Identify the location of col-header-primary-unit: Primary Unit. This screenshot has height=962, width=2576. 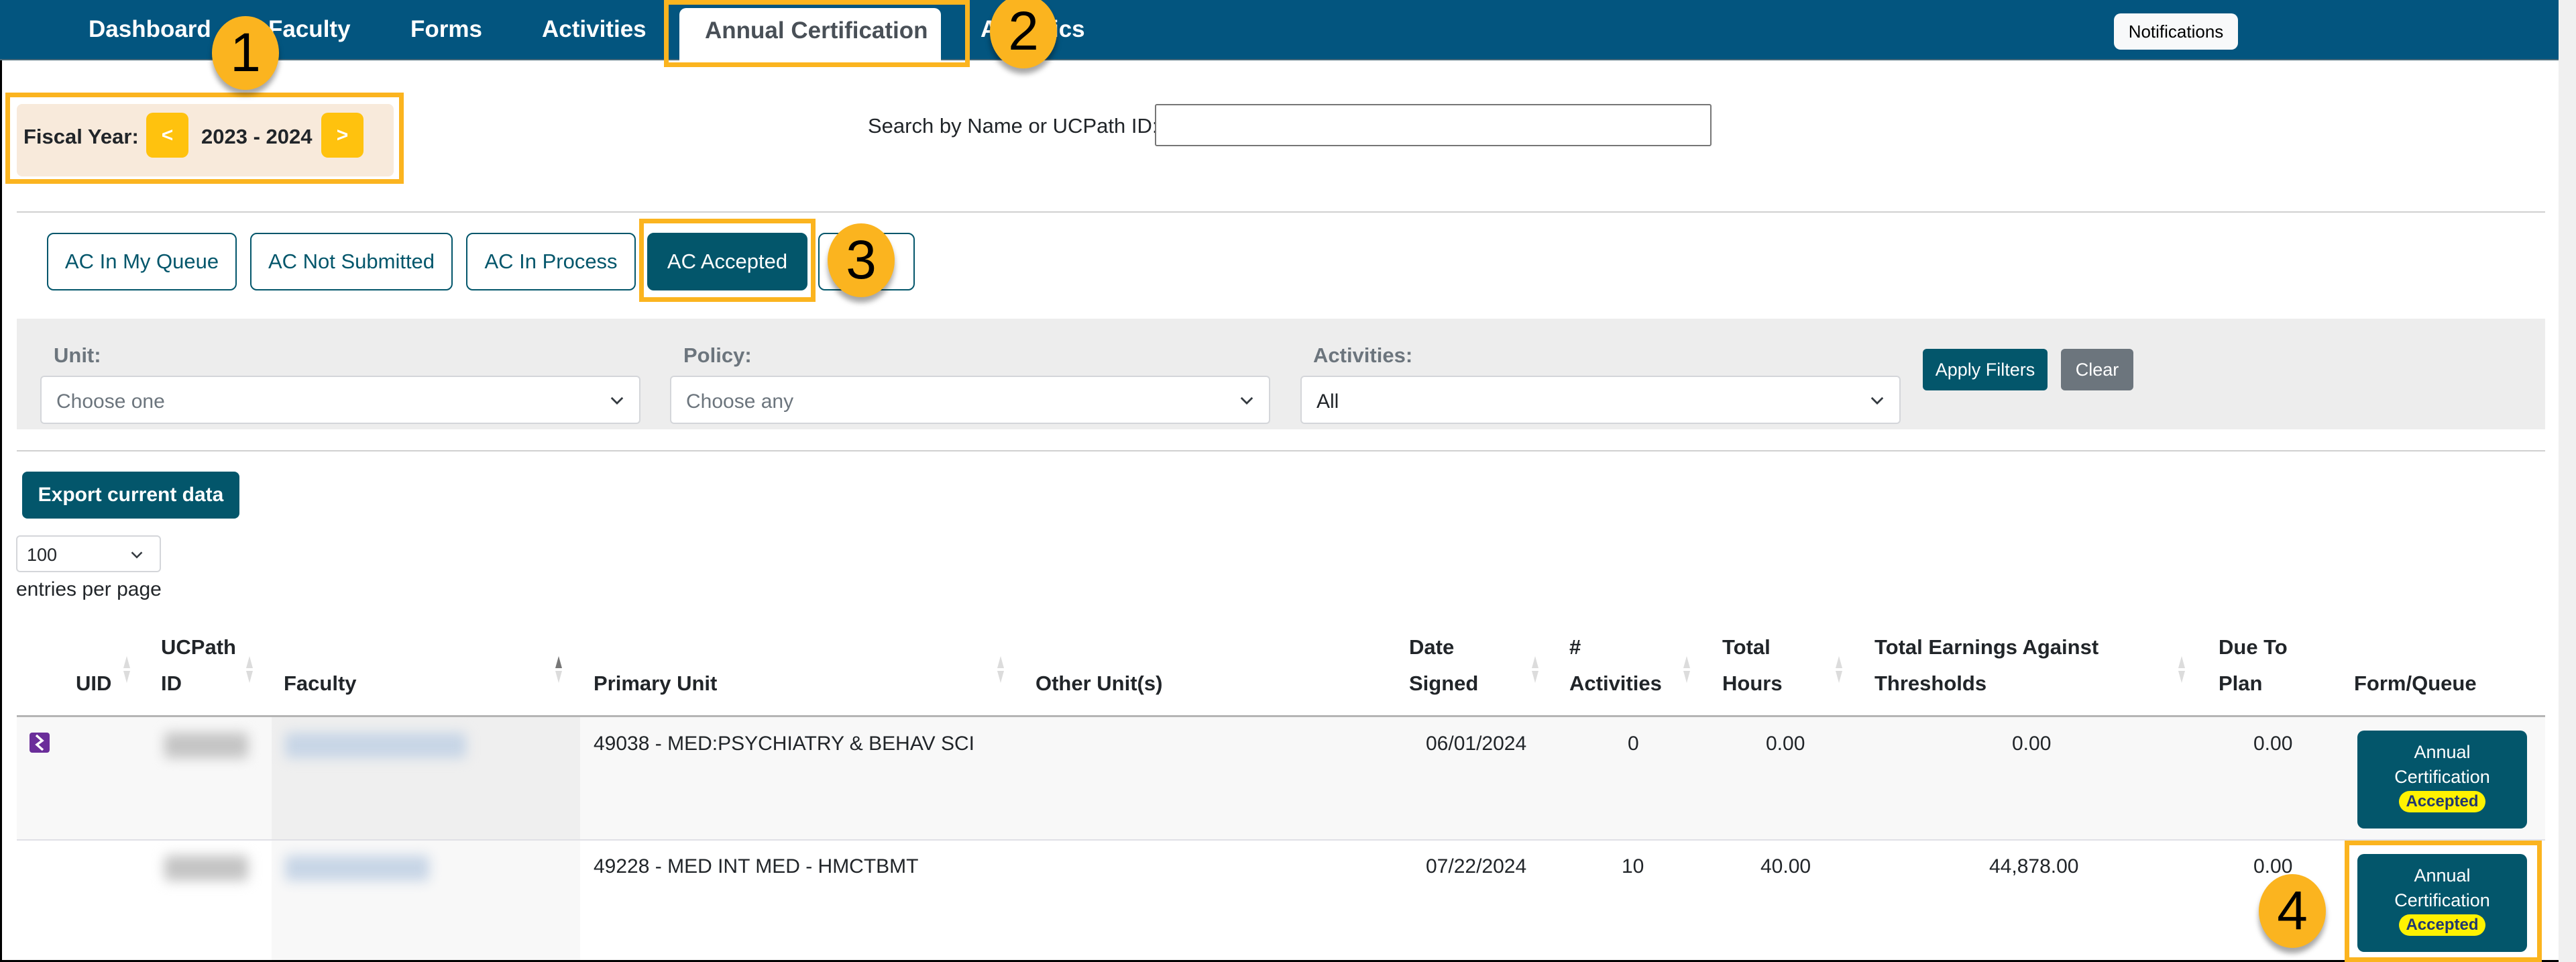
(655, 684).